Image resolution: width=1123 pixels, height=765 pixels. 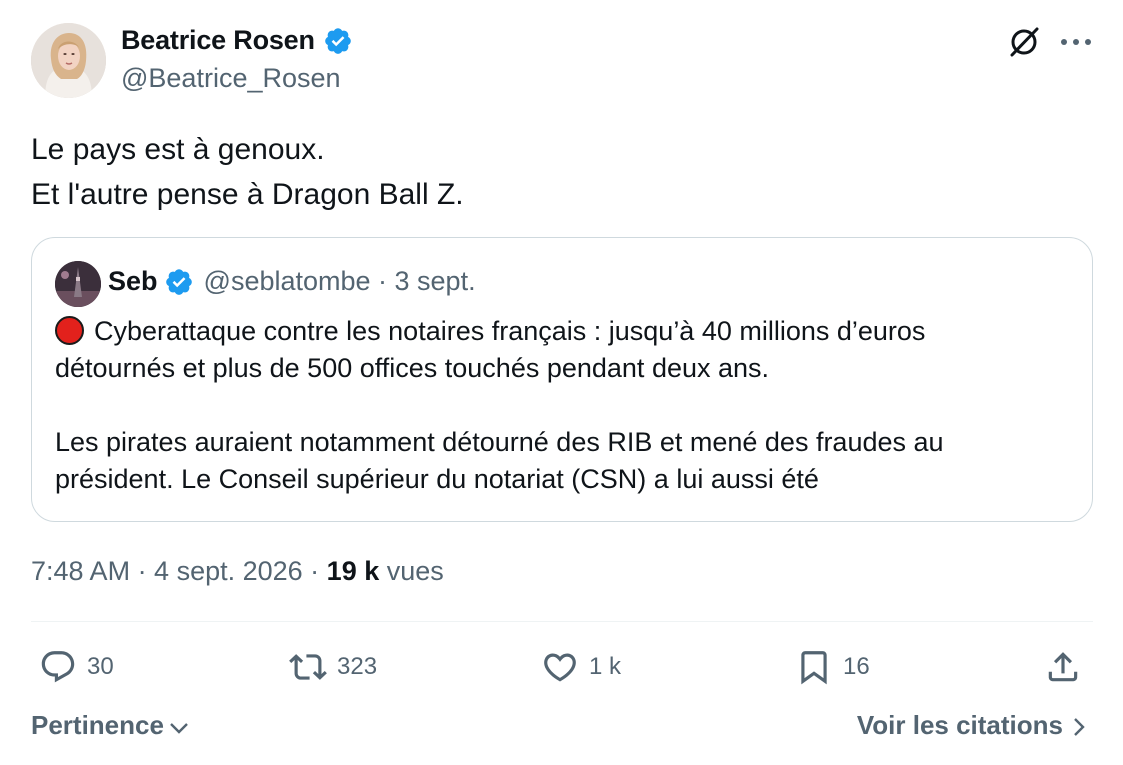 What do you see at coordinates (339, 281) in the screenshot?
I see `quote-handle-date: @seblatombe · 3 sept.` at bounding box center [339, 281].